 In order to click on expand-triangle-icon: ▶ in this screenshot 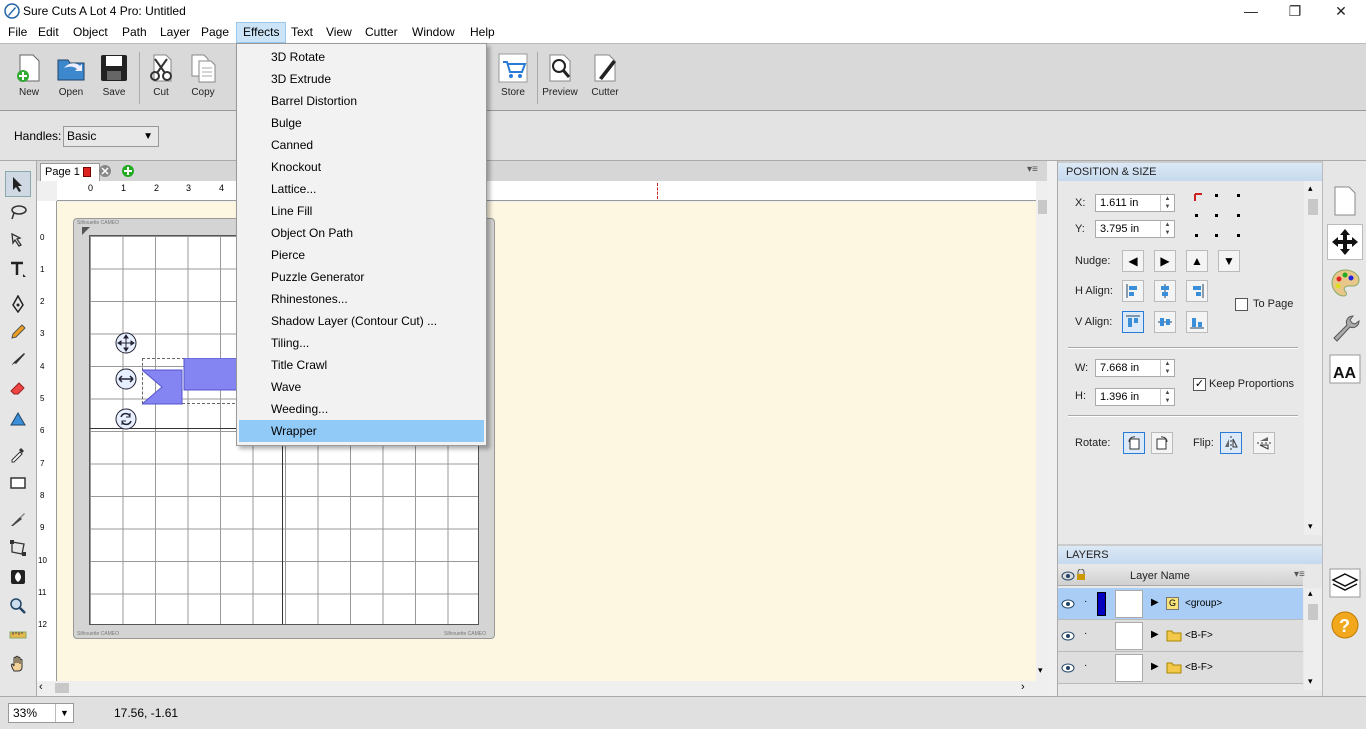, I will do `click(1155, 634)`.